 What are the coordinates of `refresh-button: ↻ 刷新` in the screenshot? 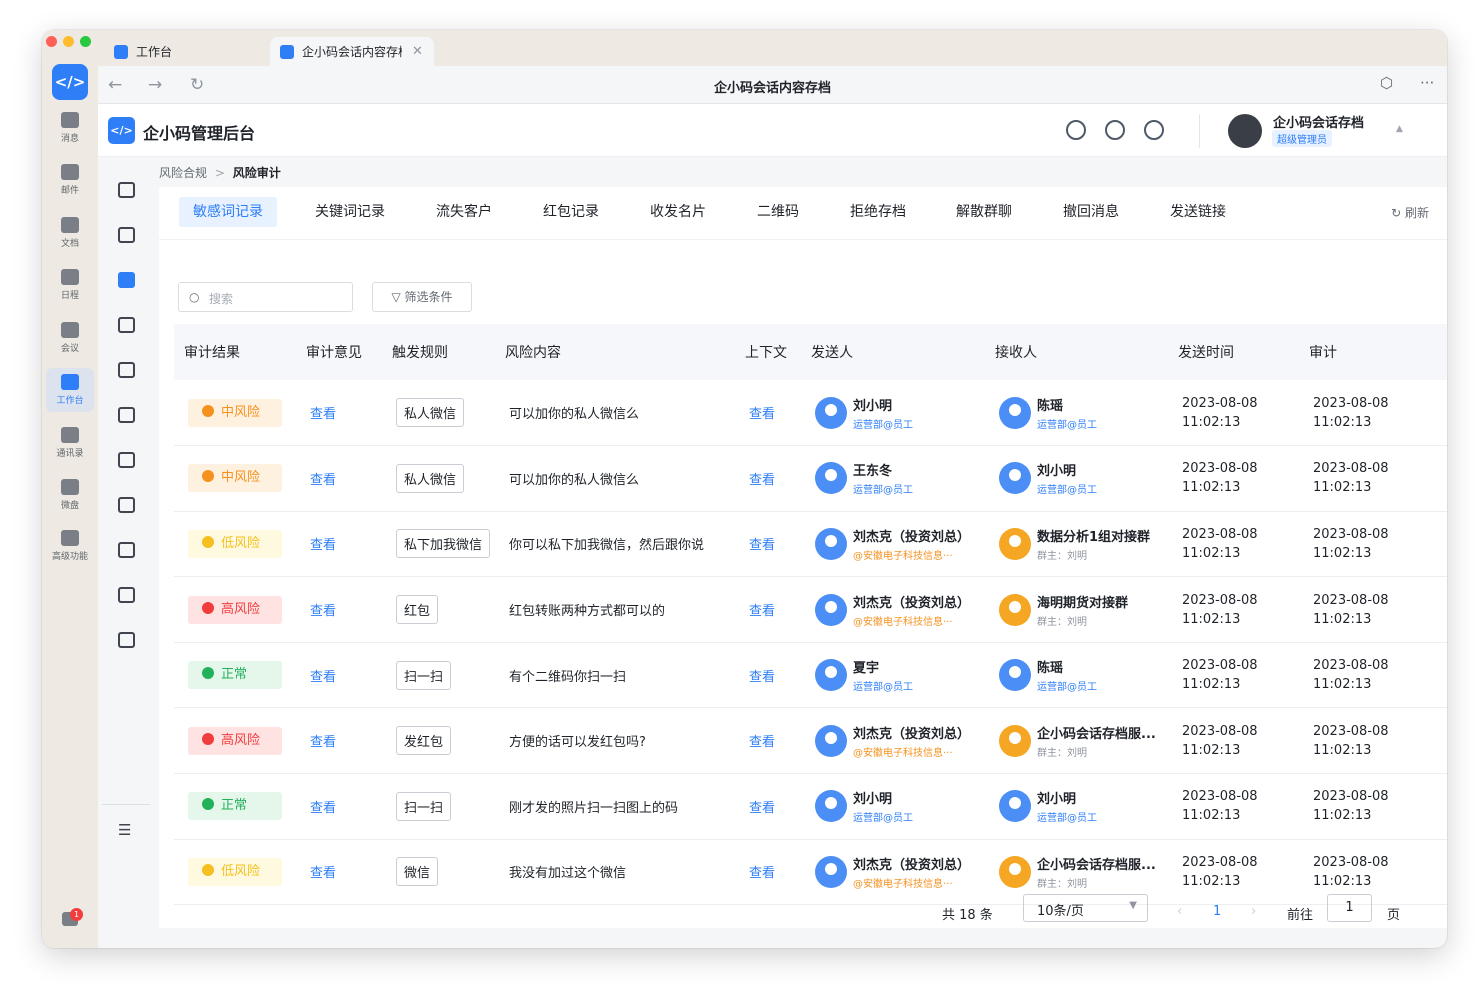 It's located at (1410, 212).